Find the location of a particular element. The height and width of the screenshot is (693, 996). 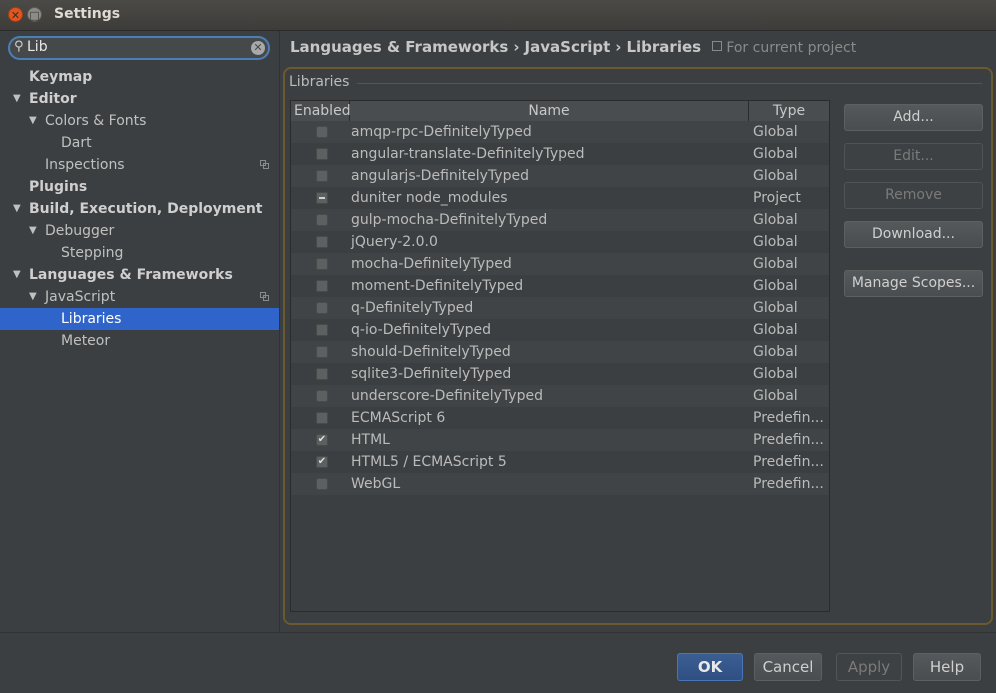

library-name: jQuery-2.0.0 is located at coordinates (394, 242).